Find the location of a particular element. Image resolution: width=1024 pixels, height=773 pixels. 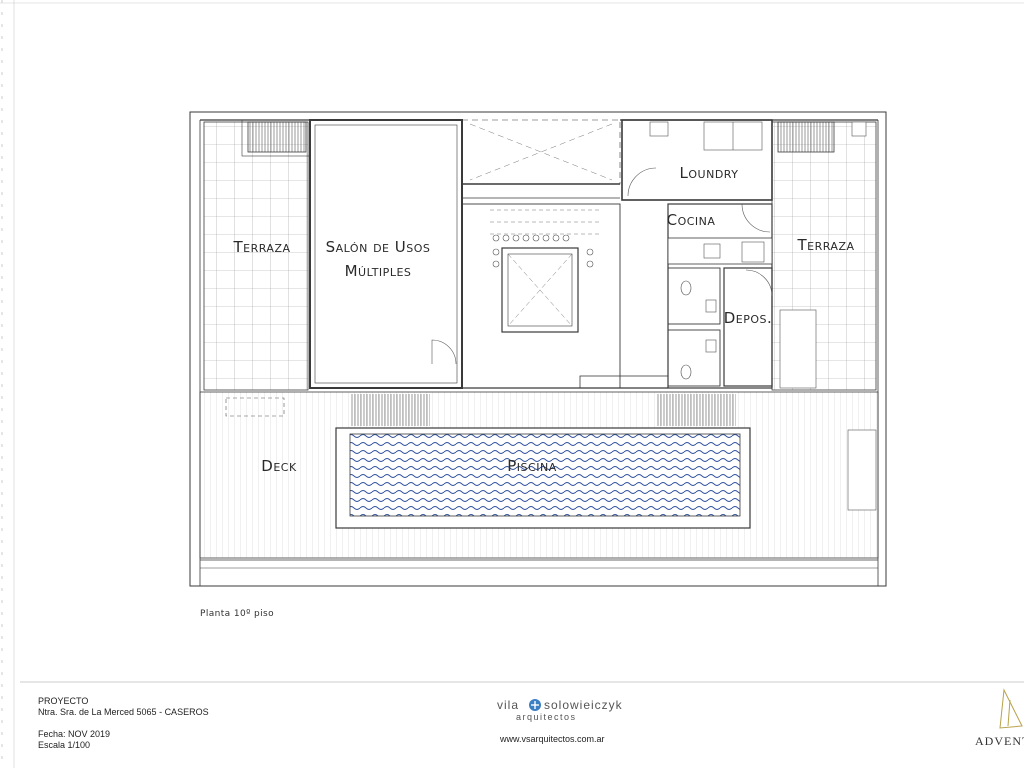

project-date: Fecha: NOV 2019 is located at coordinates (74, 734).